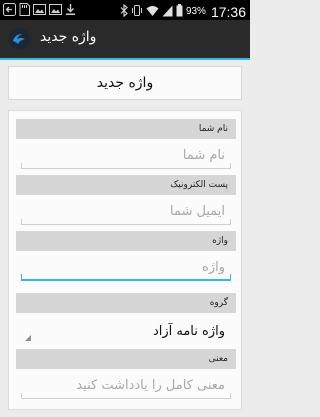 The height and width of the screenshot is (417, 320). What do you see at coordinates (19, 39) in the screenshot?
I see `app-logo-icon` at bounding box center [19, 39].